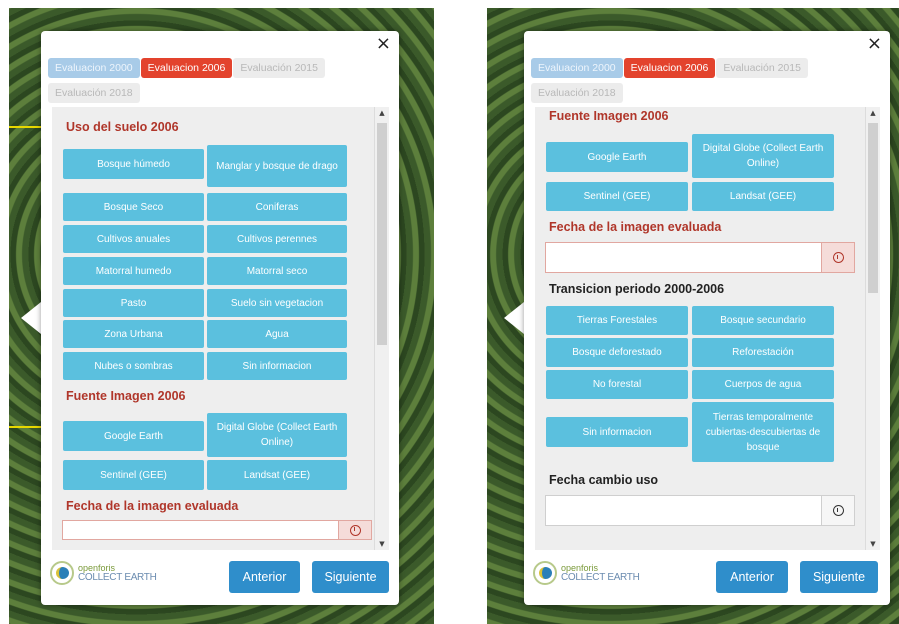 This screenshot has width=899, height=624. I want to click on option-pasto: Pasto, so click(133, 303).